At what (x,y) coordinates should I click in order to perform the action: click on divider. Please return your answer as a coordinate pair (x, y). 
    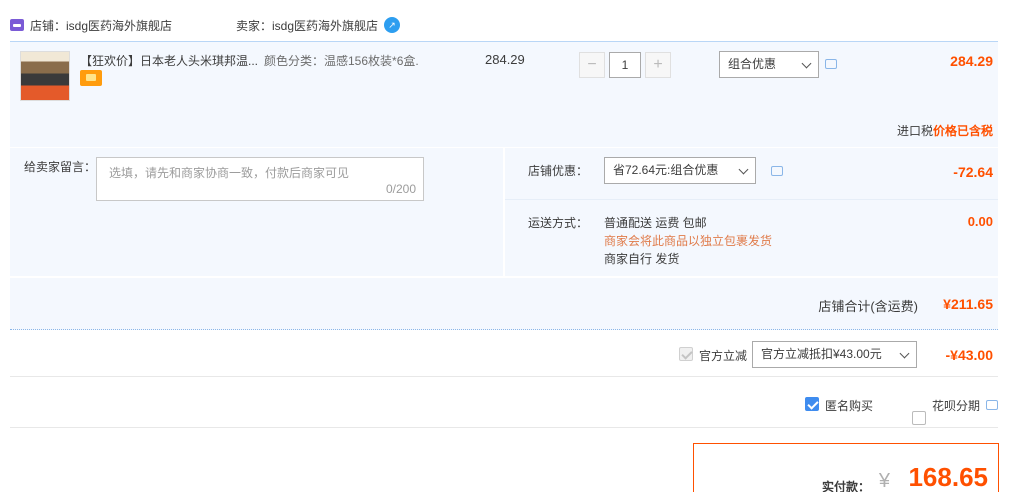
    Looking at the image, I should click on (751, 199).